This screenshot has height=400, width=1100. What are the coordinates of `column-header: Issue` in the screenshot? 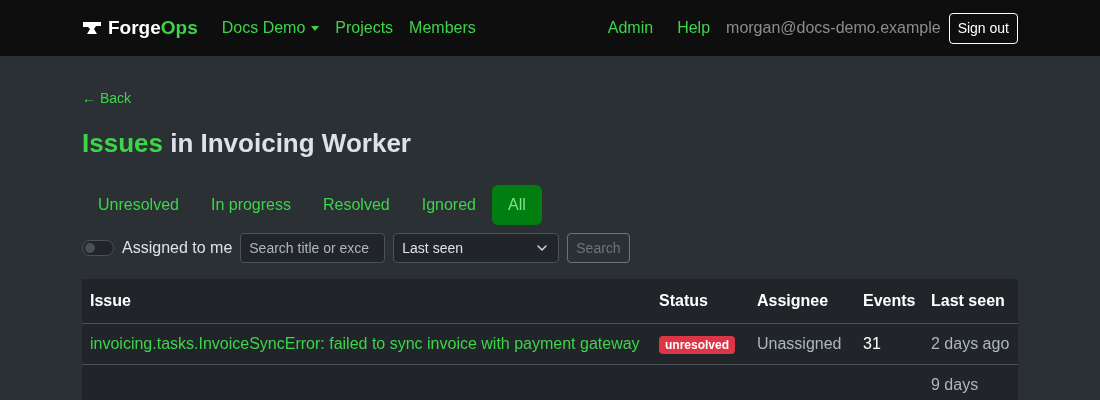 It's located at (110, 301).